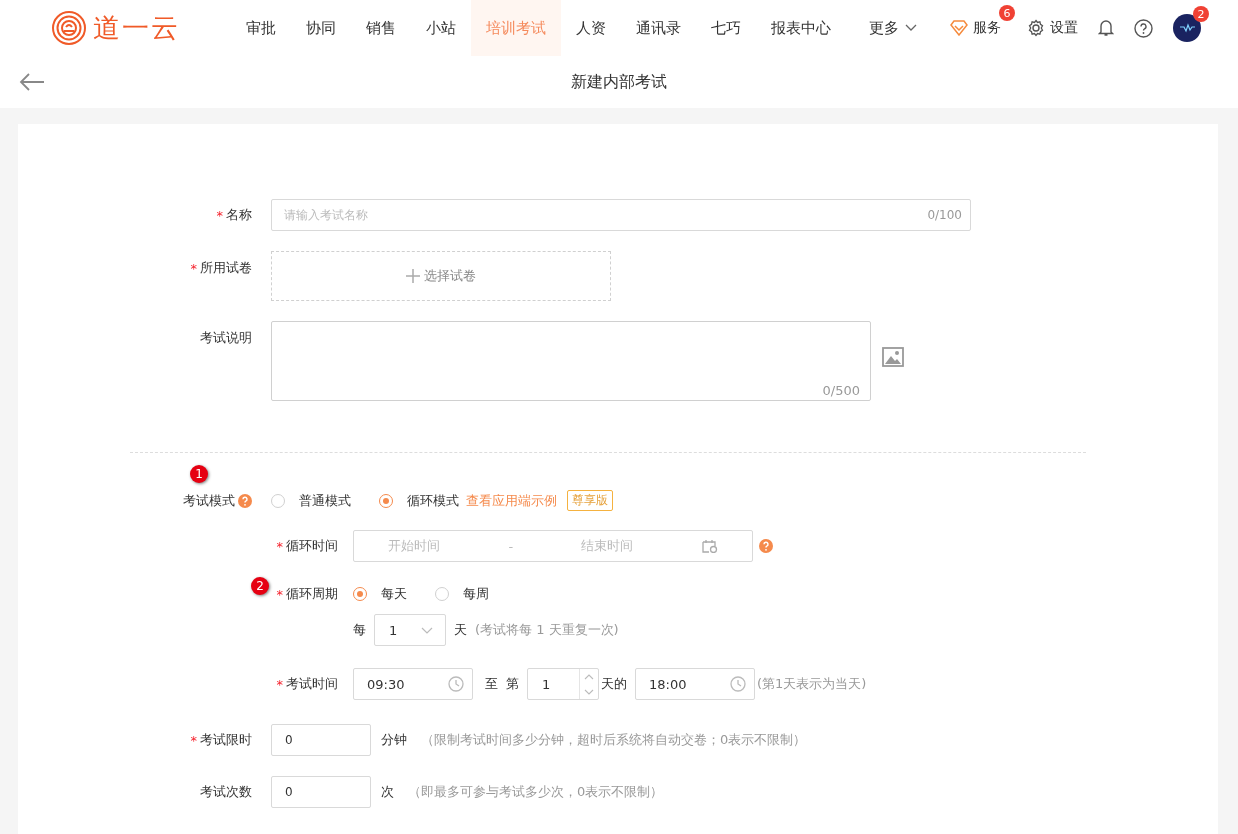 Image resolution: width=1238 pixels, height=834 pixels. What do you see at coordinates (226, 268) in the screenshot?
I see `field-label: 所用试卷` at bounding box center [226, 268].